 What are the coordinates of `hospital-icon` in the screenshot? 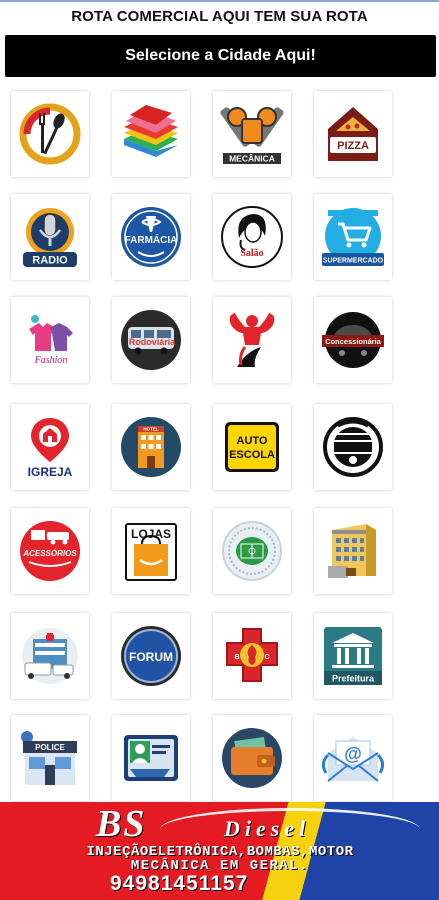 It's located at (50, 656).